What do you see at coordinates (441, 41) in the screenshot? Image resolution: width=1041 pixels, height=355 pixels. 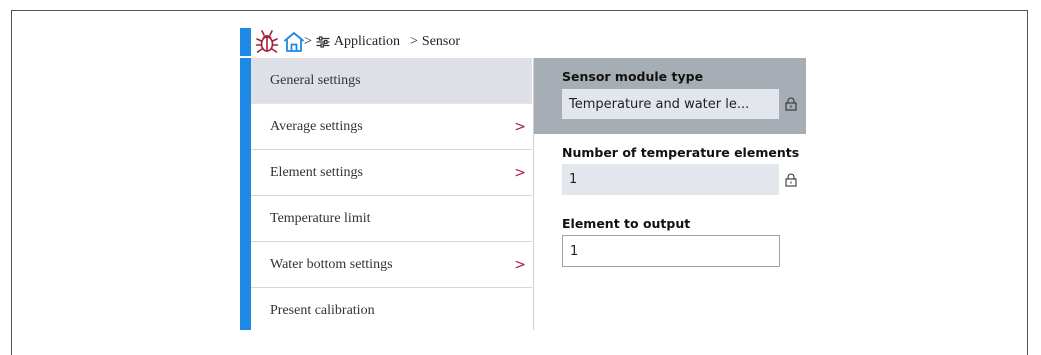 I see `breadcrumb-sensor: Sensor` at bounding box center [441, 41].